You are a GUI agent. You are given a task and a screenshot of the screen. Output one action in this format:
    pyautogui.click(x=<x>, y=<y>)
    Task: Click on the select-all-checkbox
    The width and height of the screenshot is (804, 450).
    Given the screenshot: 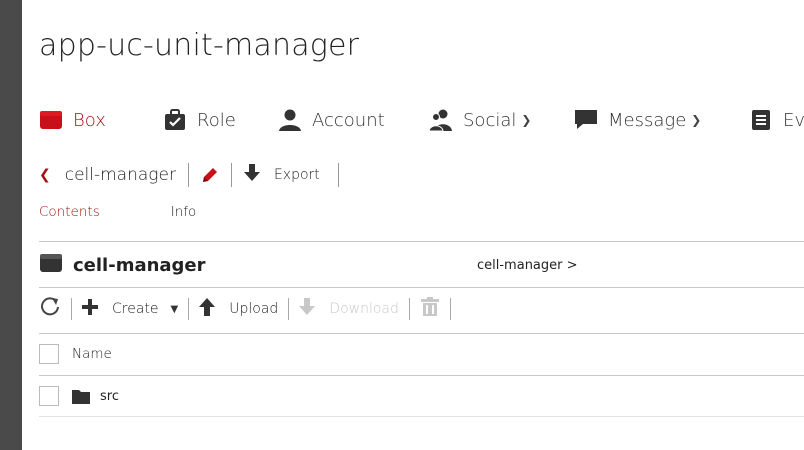 What is the action you would take?
    pyautogui.click(x=49, y=354)
    